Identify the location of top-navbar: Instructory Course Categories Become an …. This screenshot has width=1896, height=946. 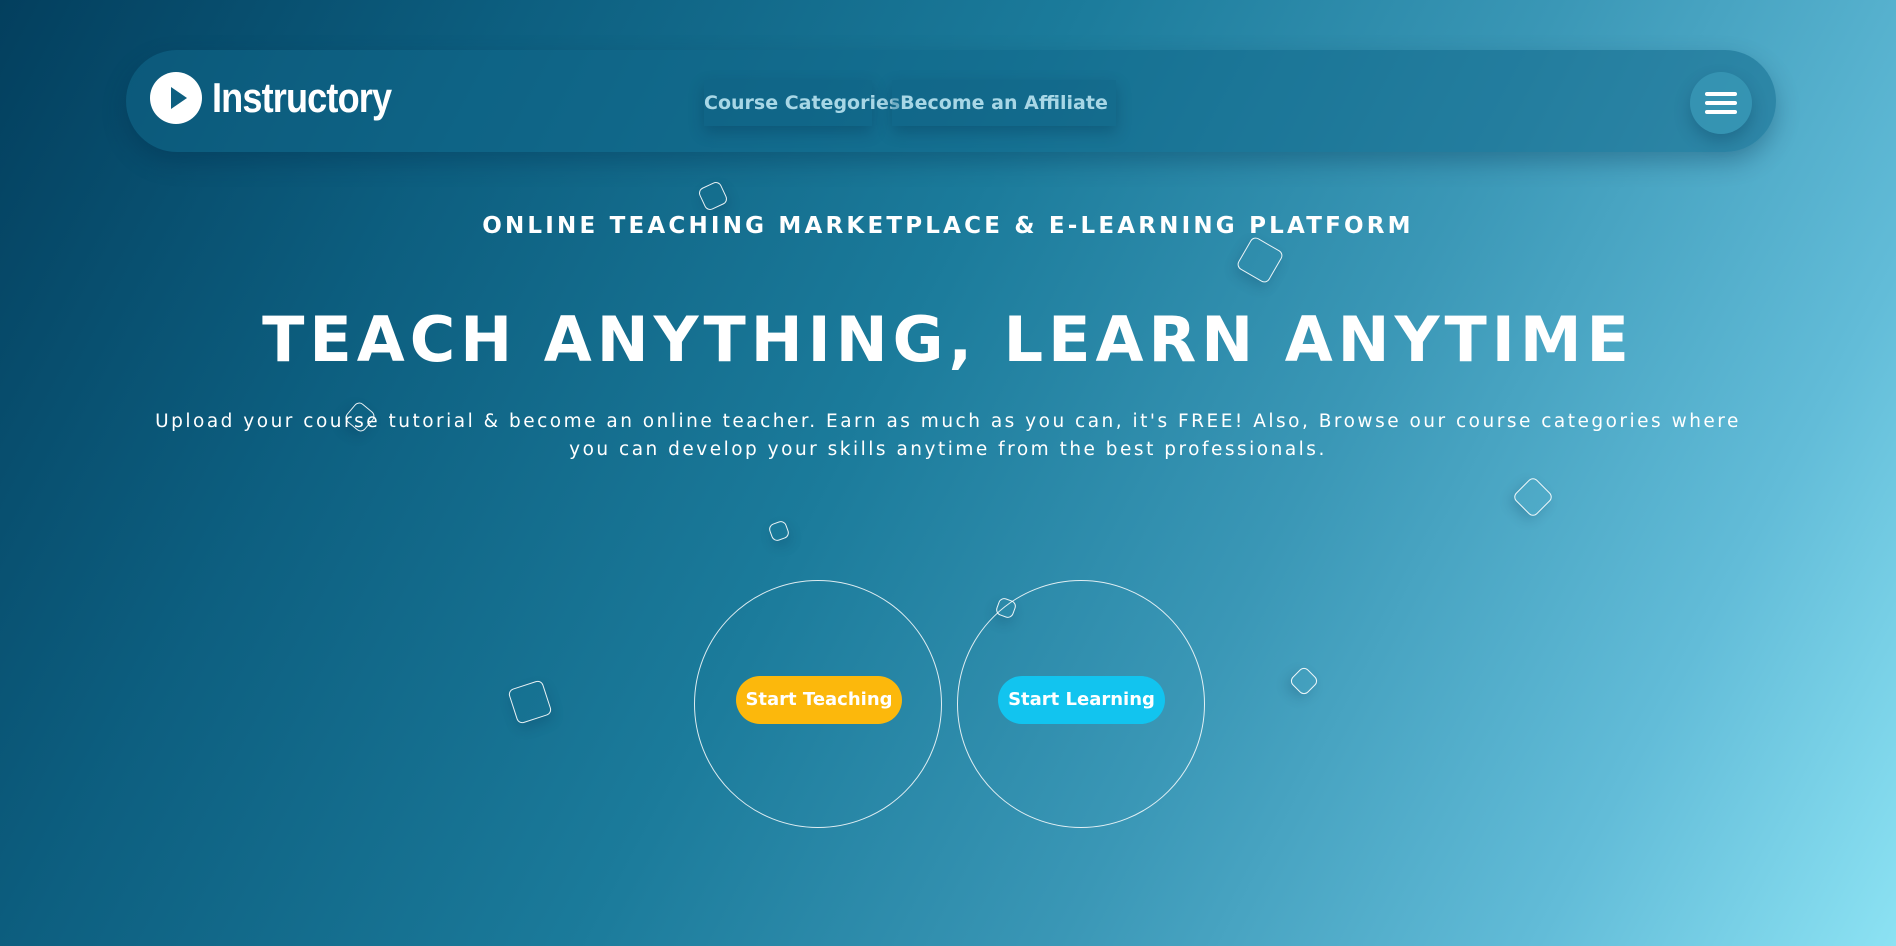
(951, 101).